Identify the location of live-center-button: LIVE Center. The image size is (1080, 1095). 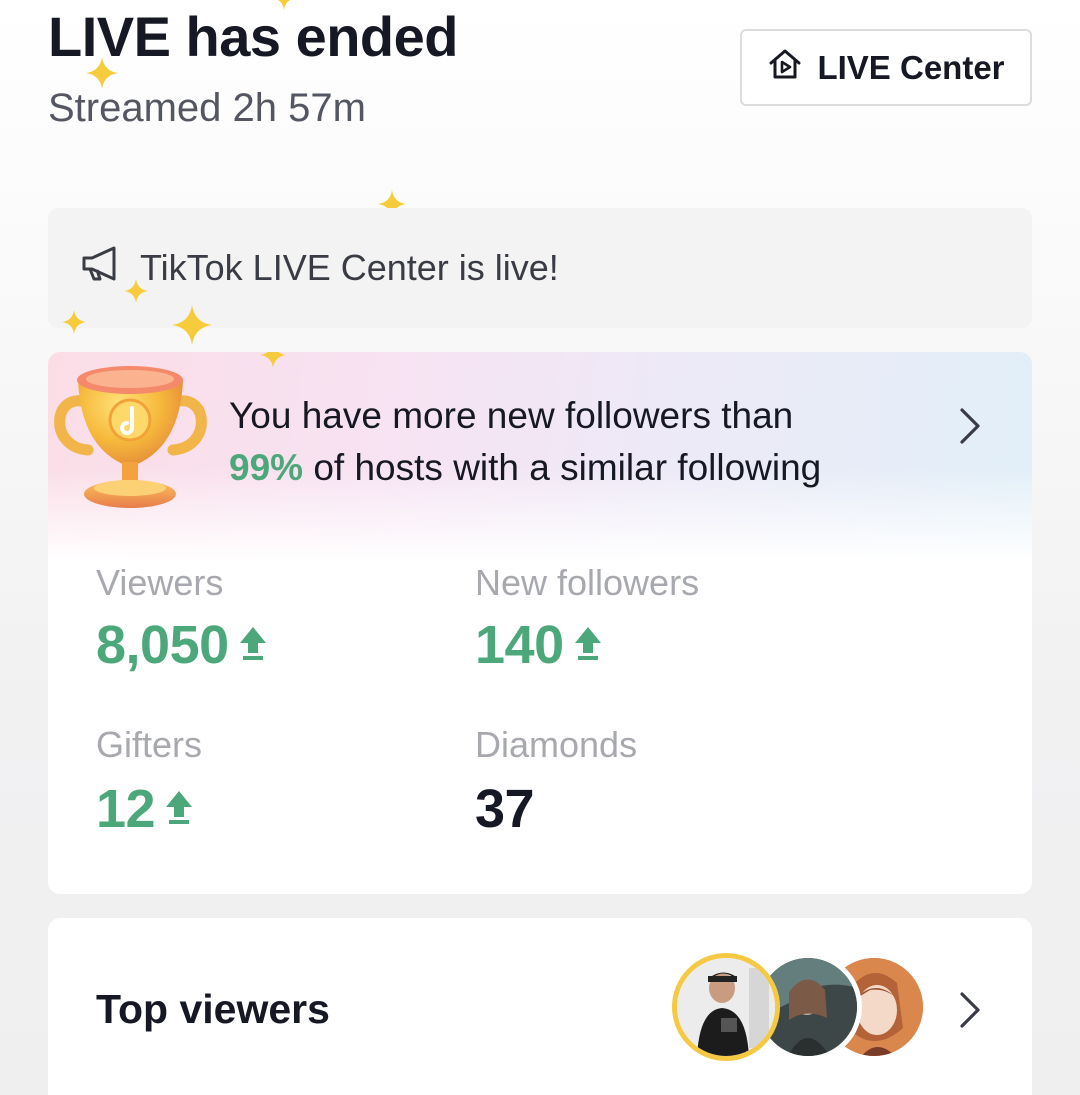
(886, 67).